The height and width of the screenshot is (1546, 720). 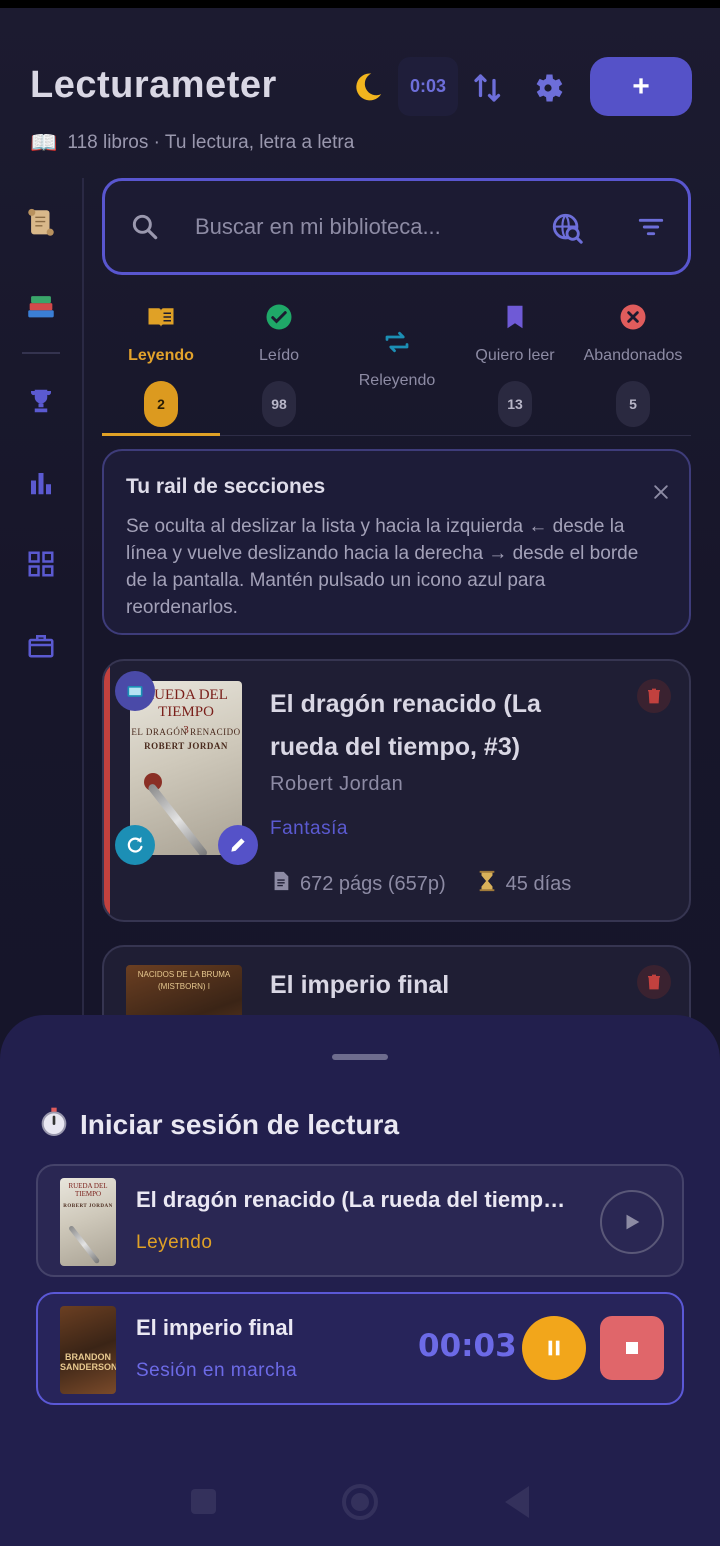 I want to click on pause-session-button, so click(x=554, y=1348).